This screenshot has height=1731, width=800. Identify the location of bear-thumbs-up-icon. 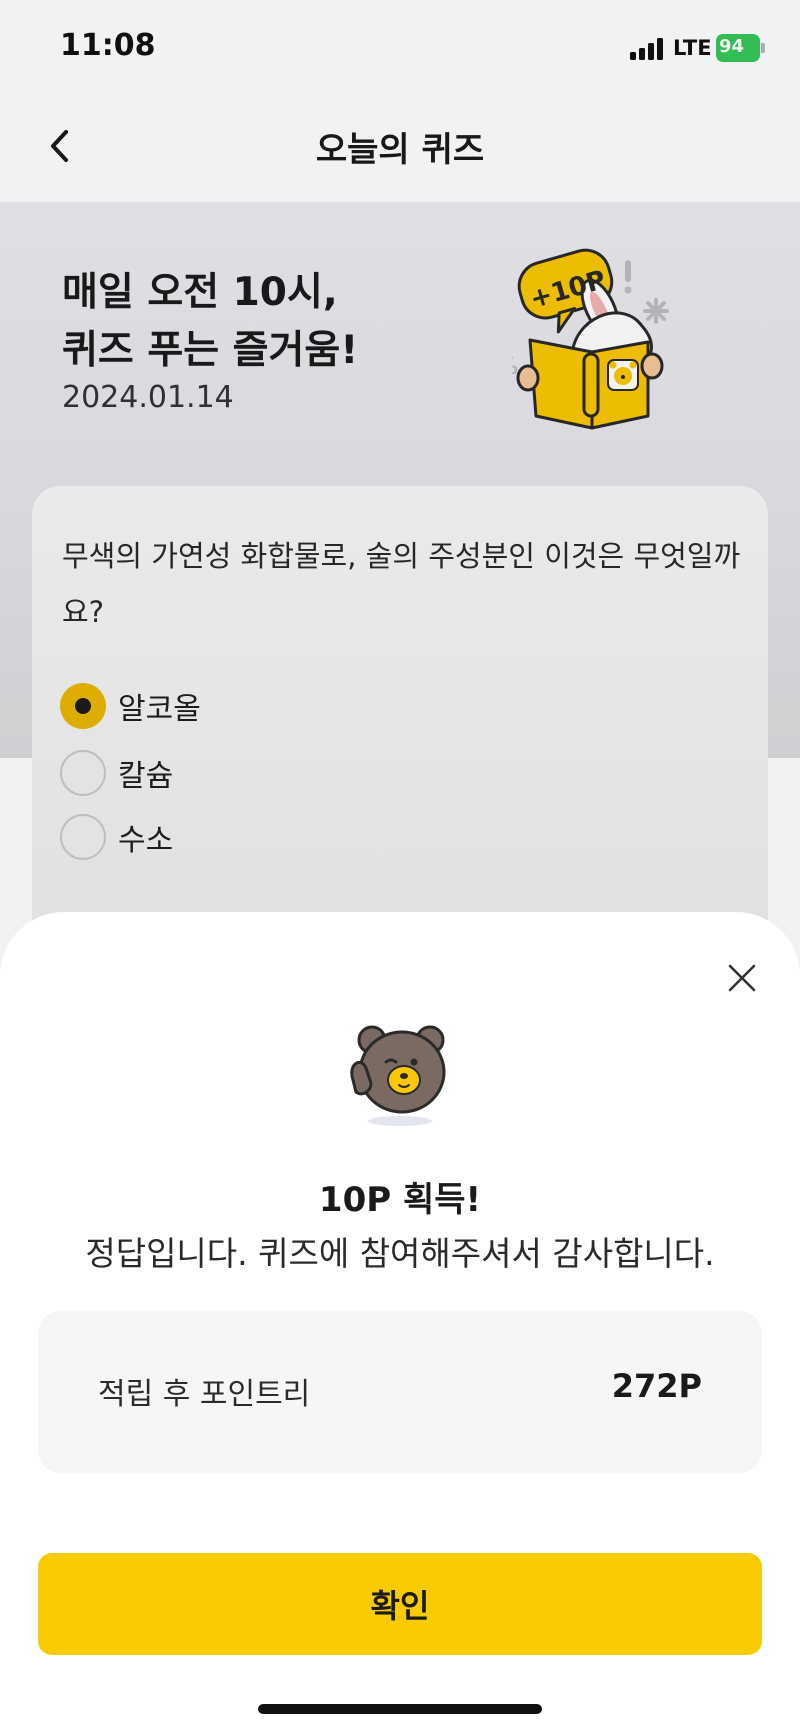
(398, 1075).